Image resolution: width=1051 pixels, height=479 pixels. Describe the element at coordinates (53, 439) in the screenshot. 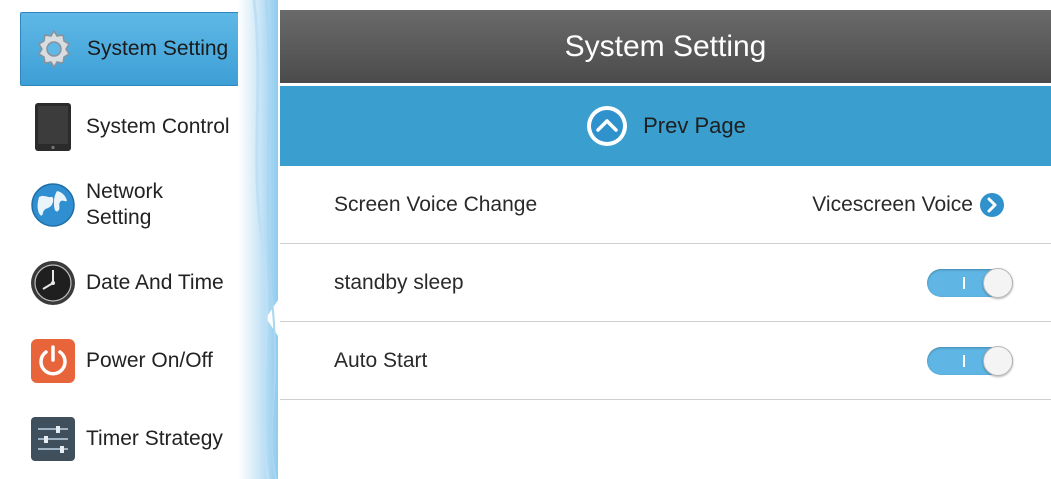

I see `sliders-icon` at that location.